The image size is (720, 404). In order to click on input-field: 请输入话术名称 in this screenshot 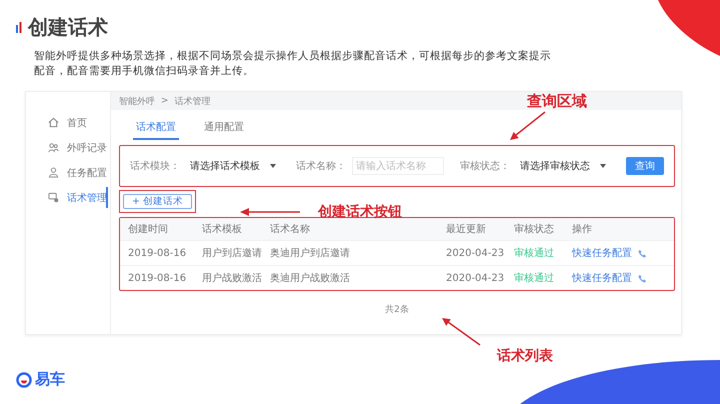, I will do `click(398, 166)`.